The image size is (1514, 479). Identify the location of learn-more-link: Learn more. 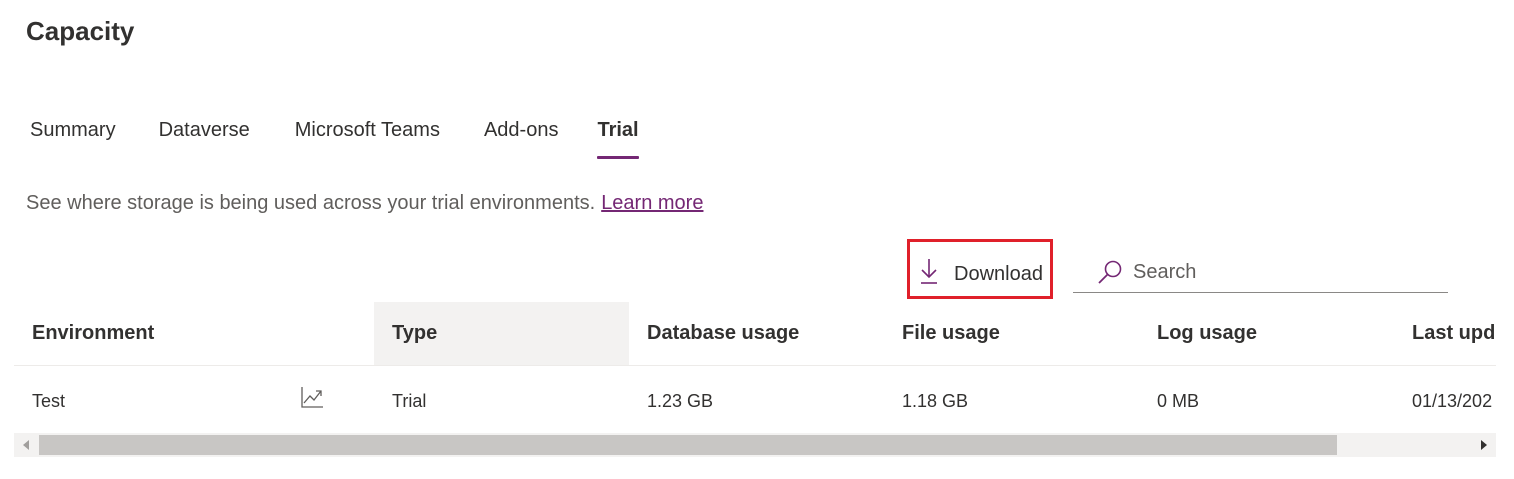
(652, 203).